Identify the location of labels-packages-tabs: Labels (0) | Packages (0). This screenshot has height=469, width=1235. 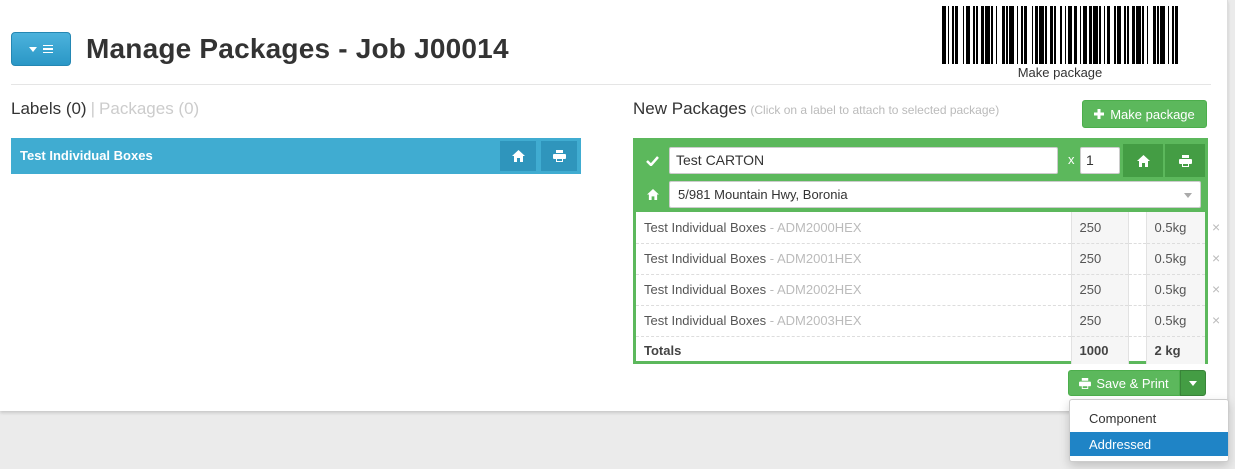
(105, 109).